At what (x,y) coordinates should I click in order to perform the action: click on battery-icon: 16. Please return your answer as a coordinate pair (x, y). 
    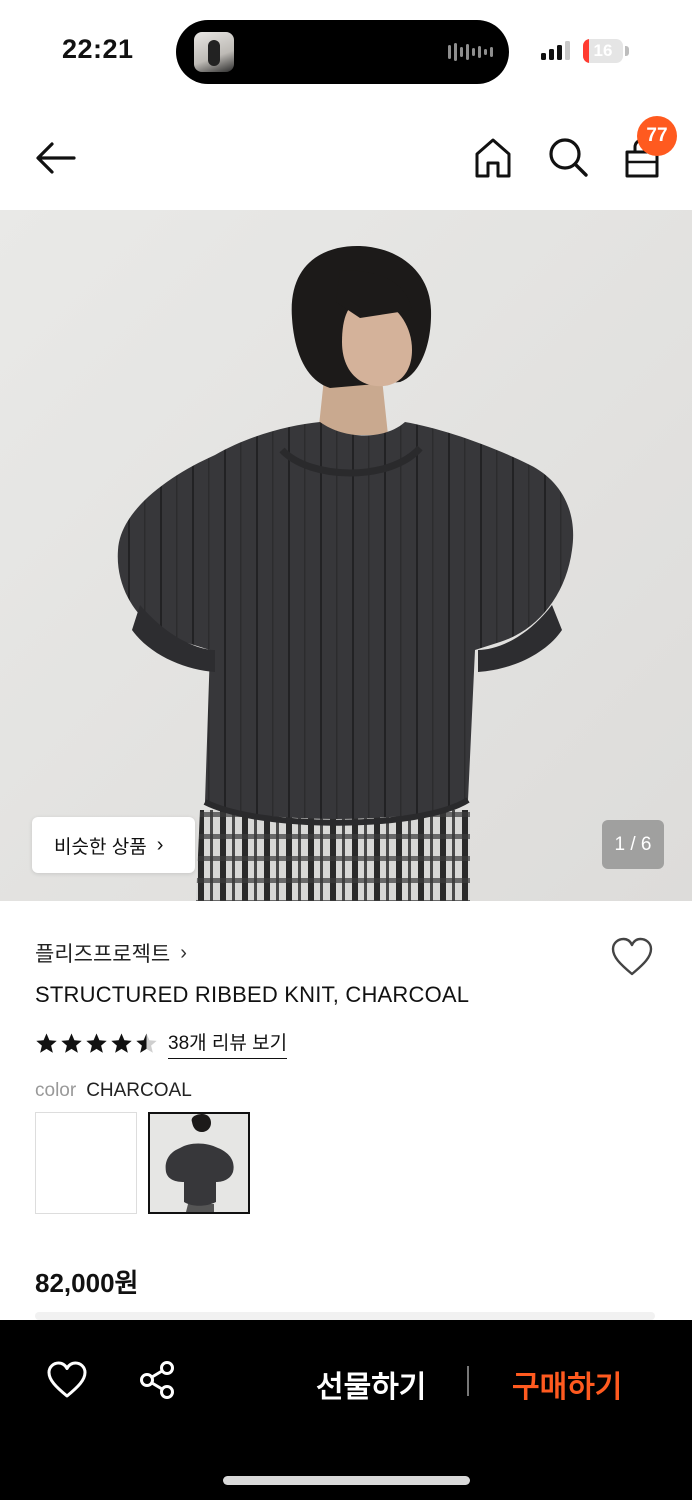
    Looking at the image, I should click on (603, 51).